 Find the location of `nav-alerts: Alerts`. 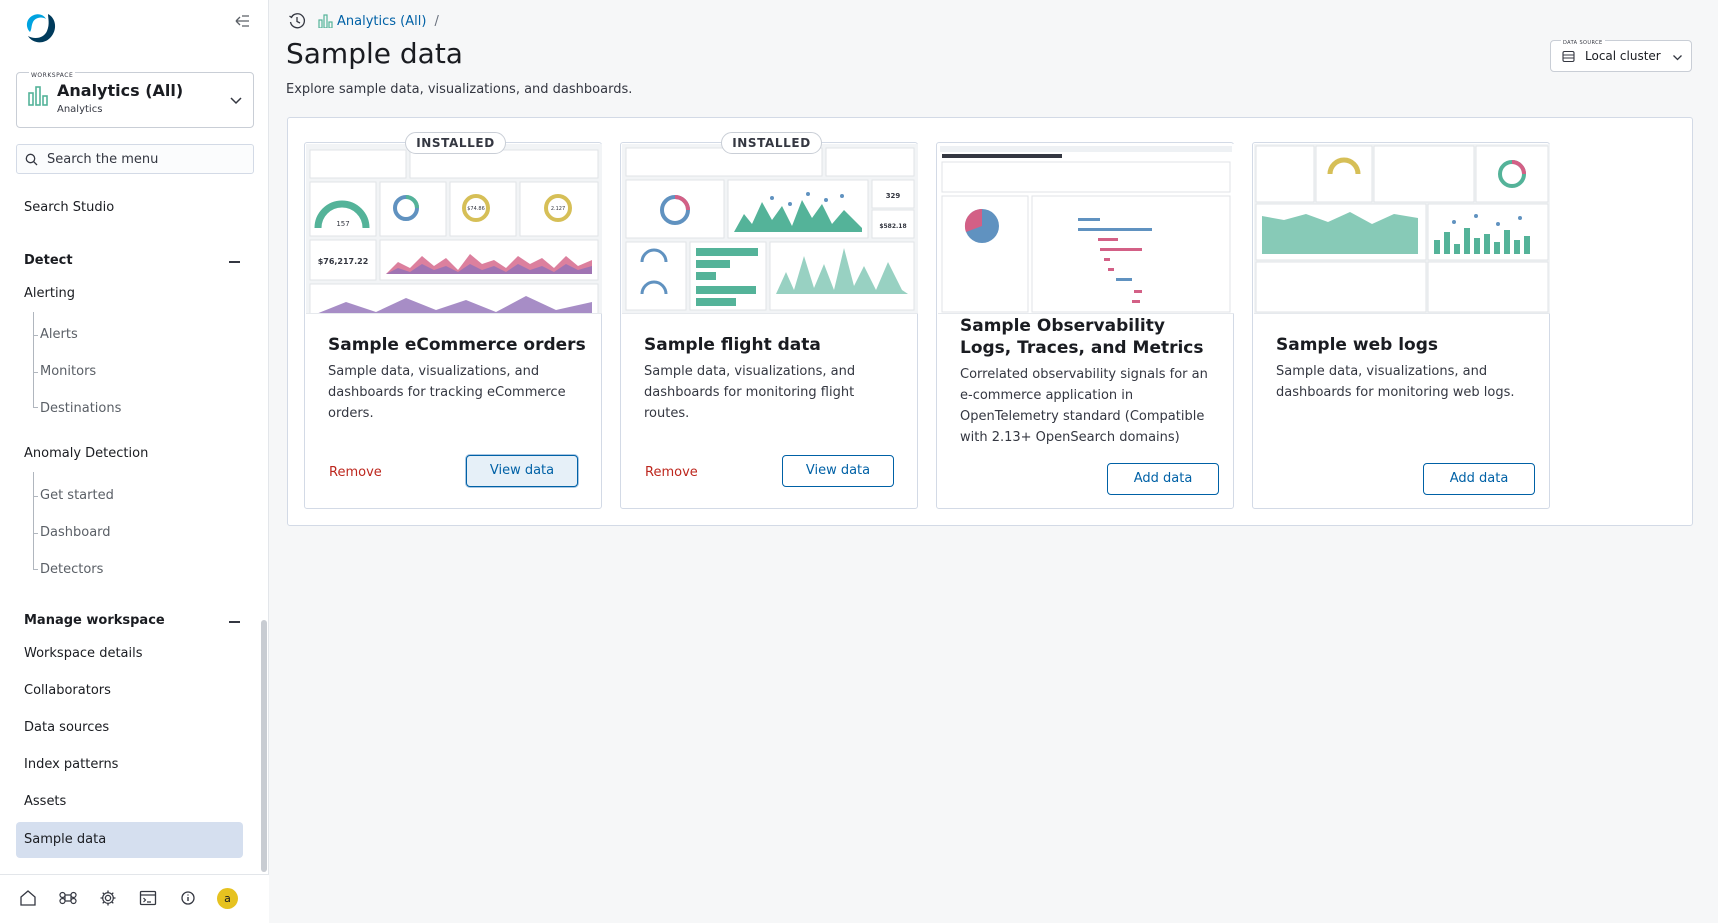

nav-alerts: Alerts is located at coordinates (59, 334).